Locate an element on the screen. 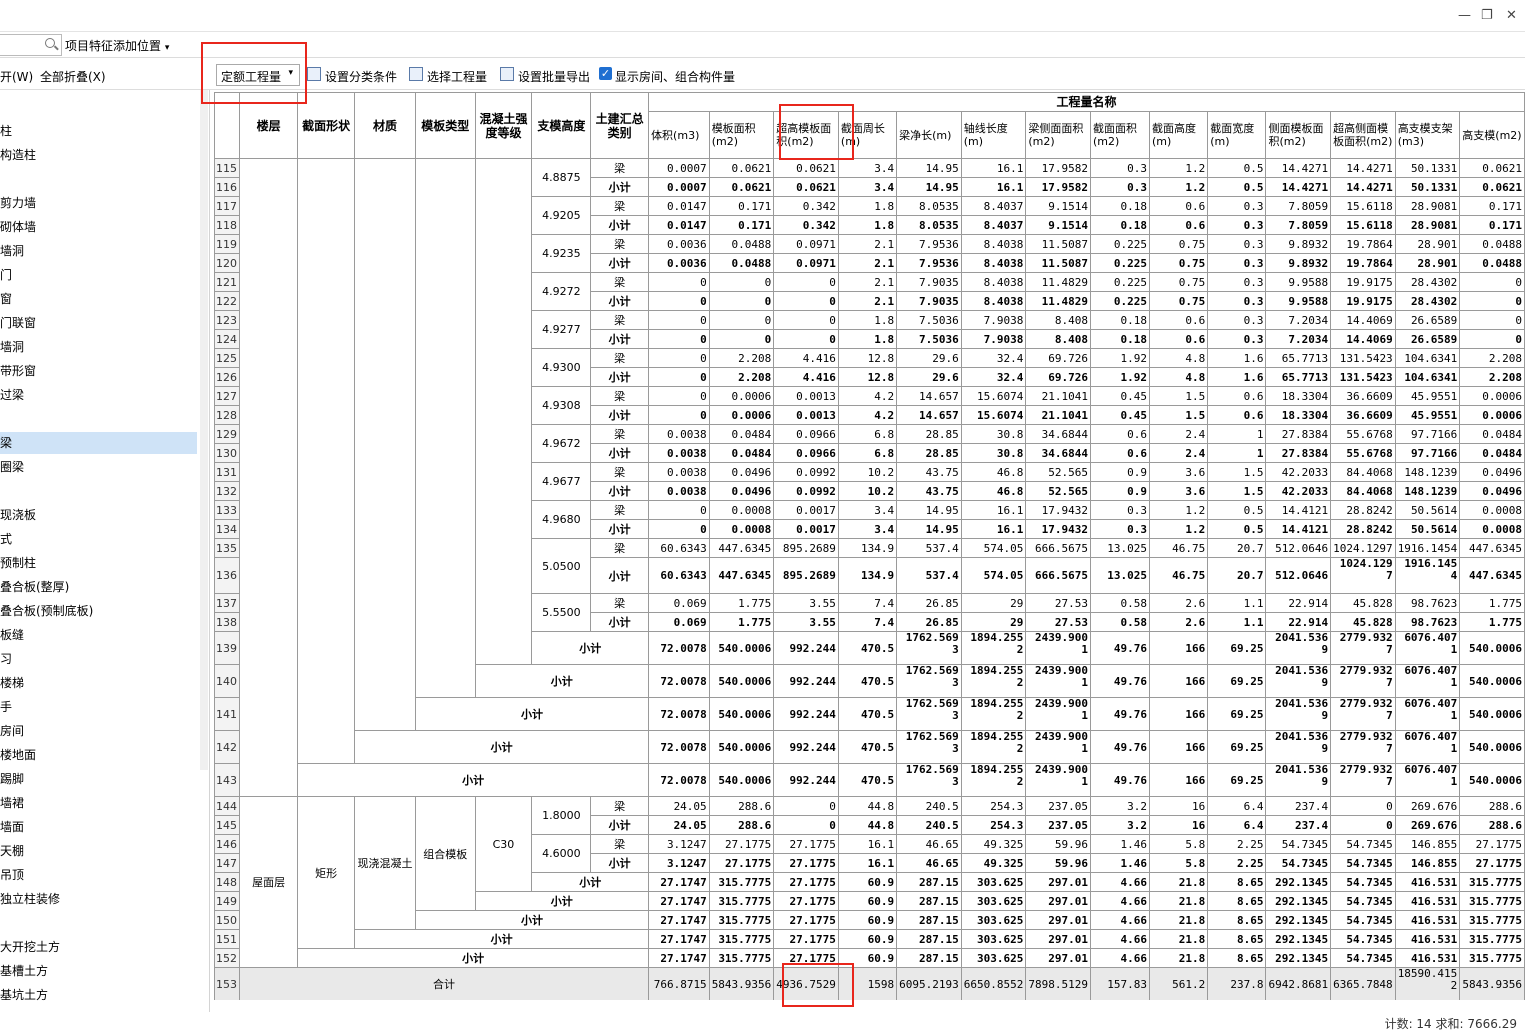 This screenshot has width=1525, height=1032. value-cell: 8.408 is located at coordinates (1058, 320).